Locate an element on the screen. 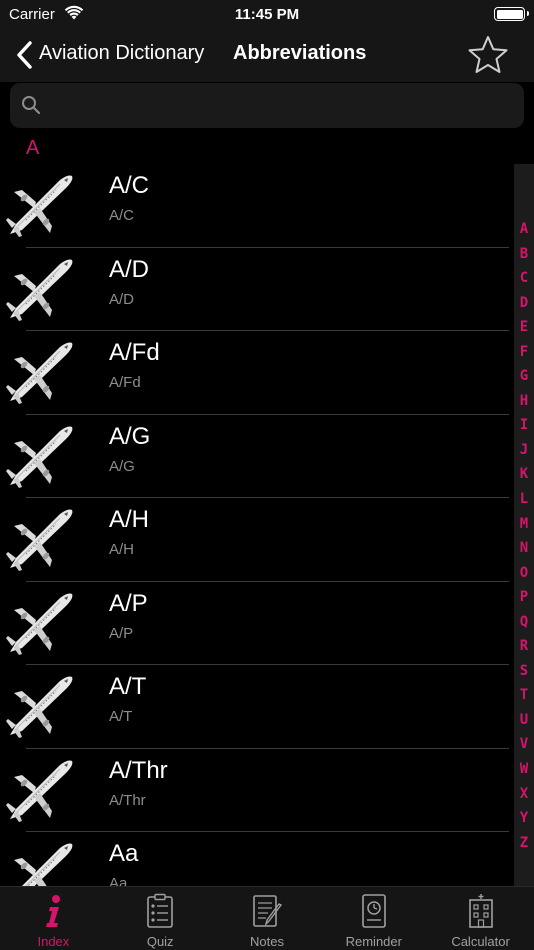  tab-bar: Index Quiz Notes Reminder Calculator is located at coordinates (267, 918).